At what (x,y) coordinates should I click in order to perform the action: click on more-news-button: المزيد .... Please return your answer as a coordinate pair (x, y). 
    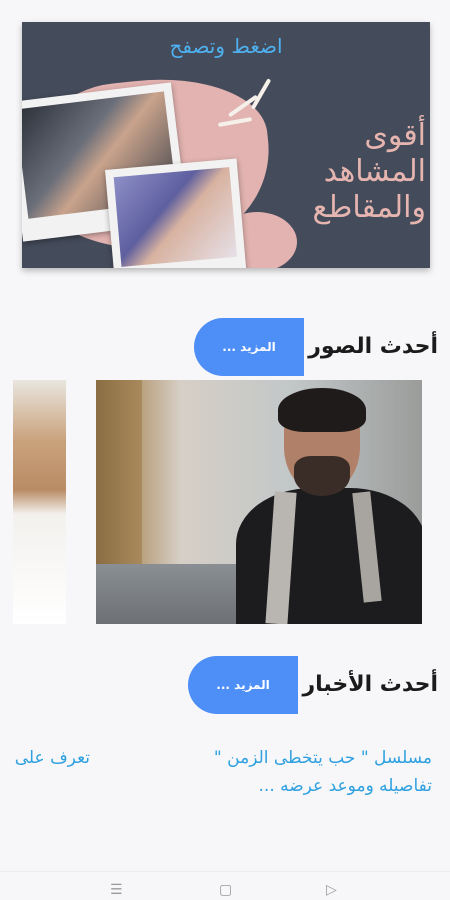
    Looking at the image, I should click on (243, 685).